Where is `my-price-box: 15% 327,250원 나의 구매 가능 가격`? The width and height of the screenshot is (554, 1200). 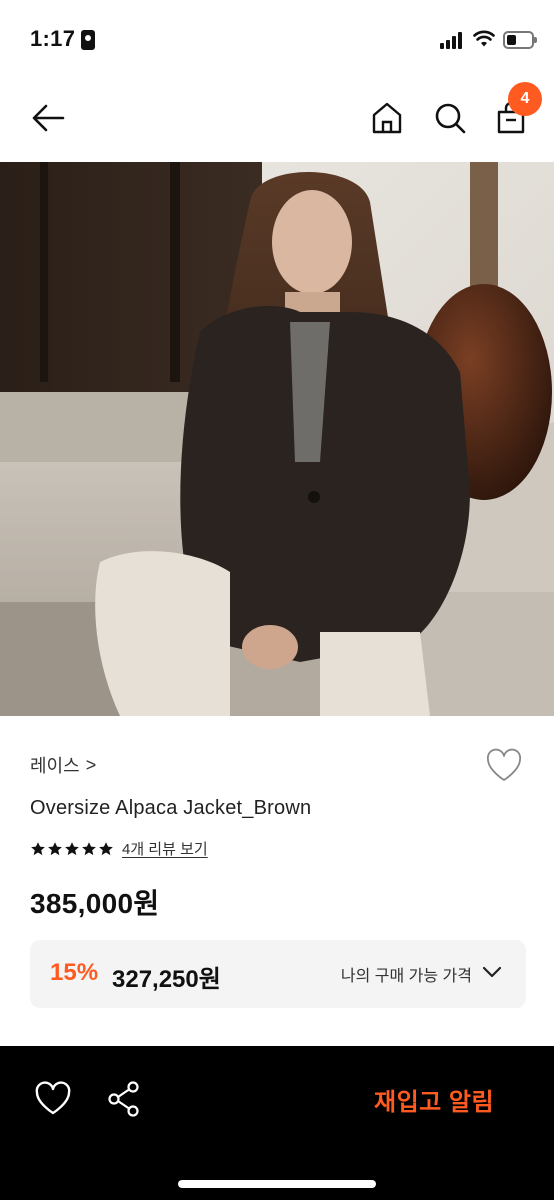 my-price-box: 15% 327,250원 나의 구매 가능 가격 is located at coordinates (278, 974).